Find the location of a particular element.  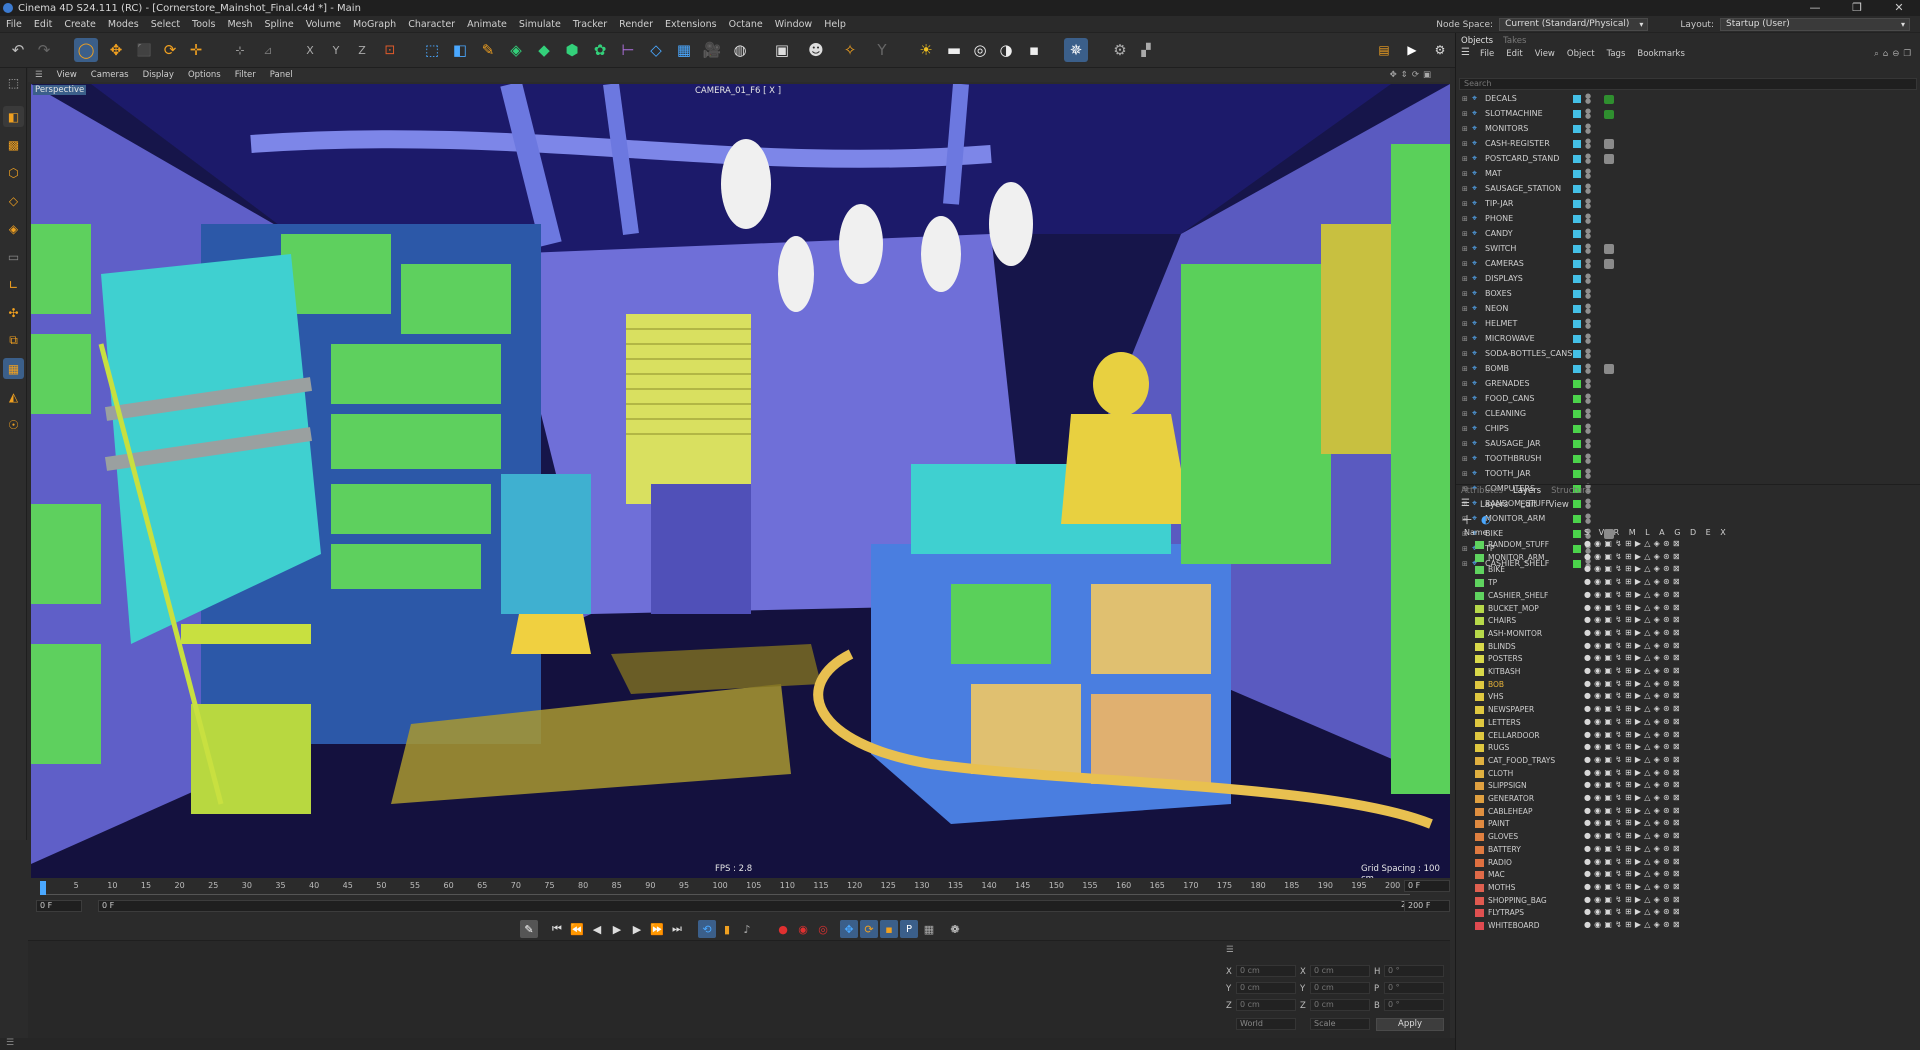

menu-file: File is located at coordinates (14, 24).